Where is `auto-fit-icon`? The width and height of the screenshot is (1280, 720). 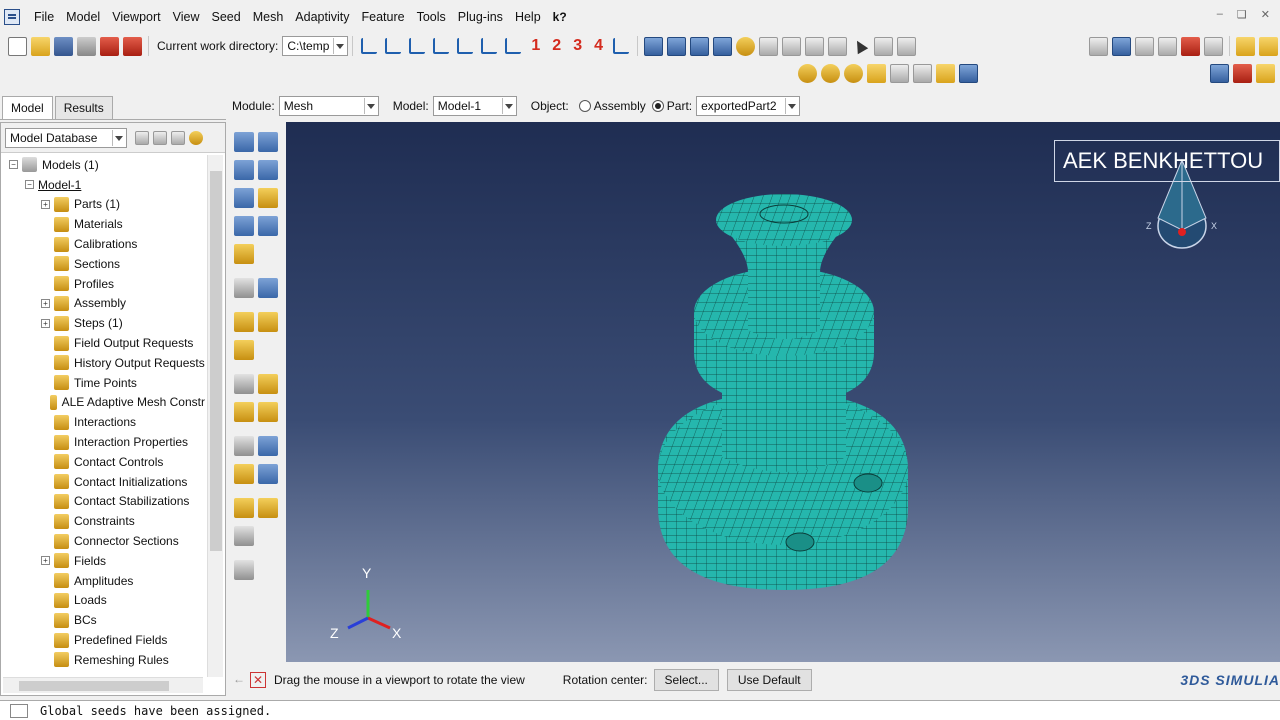
auto-fit-icon is located at coordinates (1190, 46).